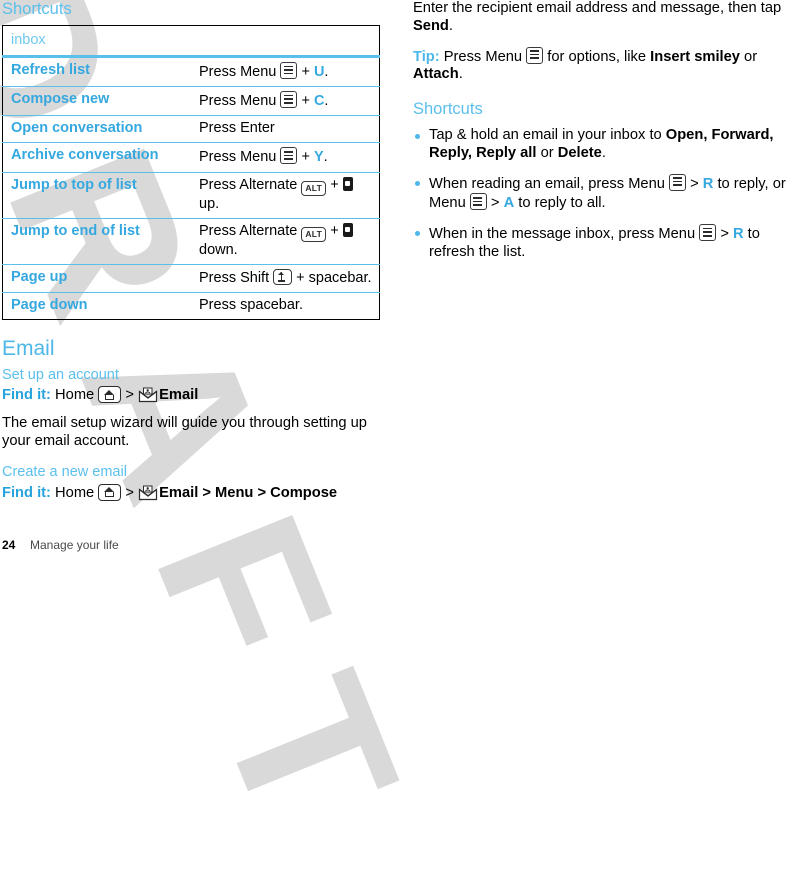  Describe the element at coordinates (549, 183) in the screenshot. I see `bullet2-text1: When reading an email, press Menu` at that location.